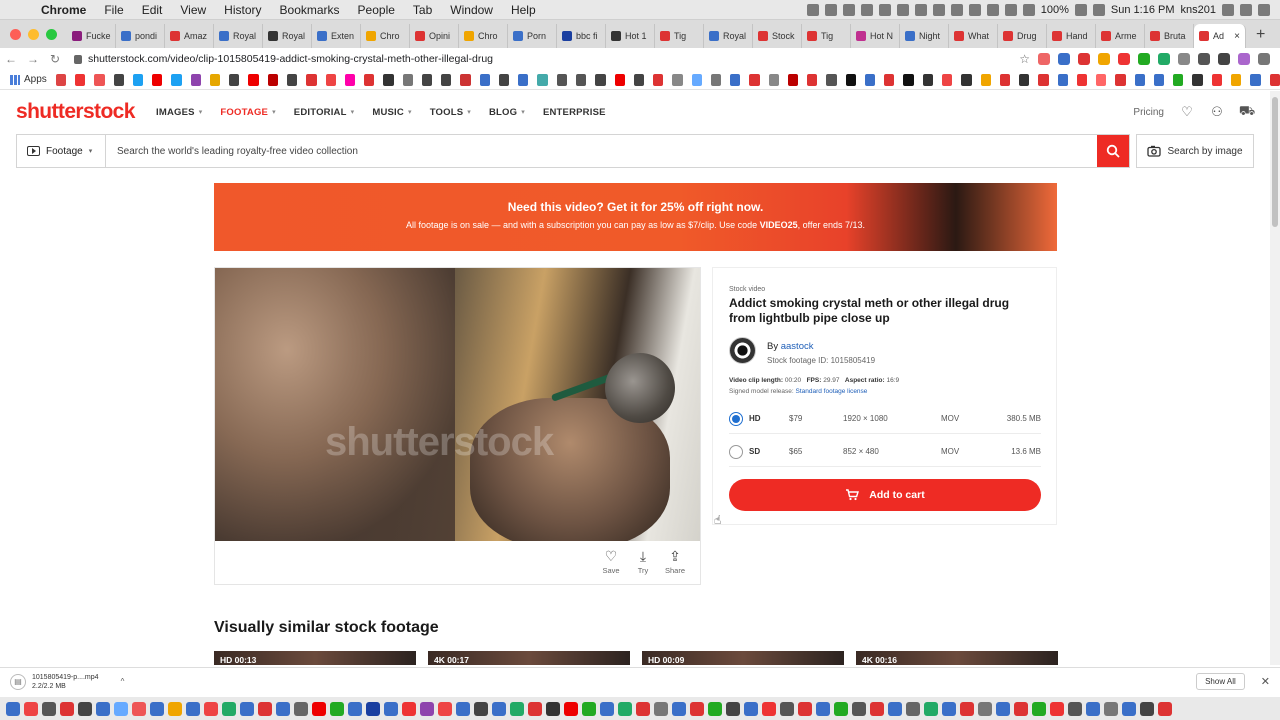 This screenshot has height=720, width=1280. What do you see at coordinates (581, 36) in the screenshot?
I see `browser-tab: bbc fi` at bounding box center [581, 36].